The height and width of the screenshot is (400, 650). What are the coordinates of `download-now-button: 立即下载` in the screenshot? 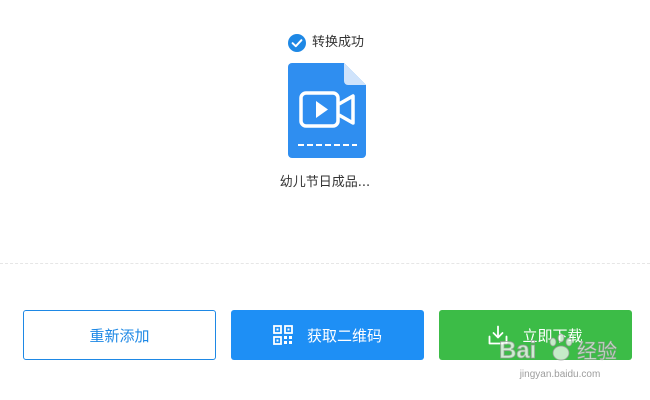 It's located at (535, 335).